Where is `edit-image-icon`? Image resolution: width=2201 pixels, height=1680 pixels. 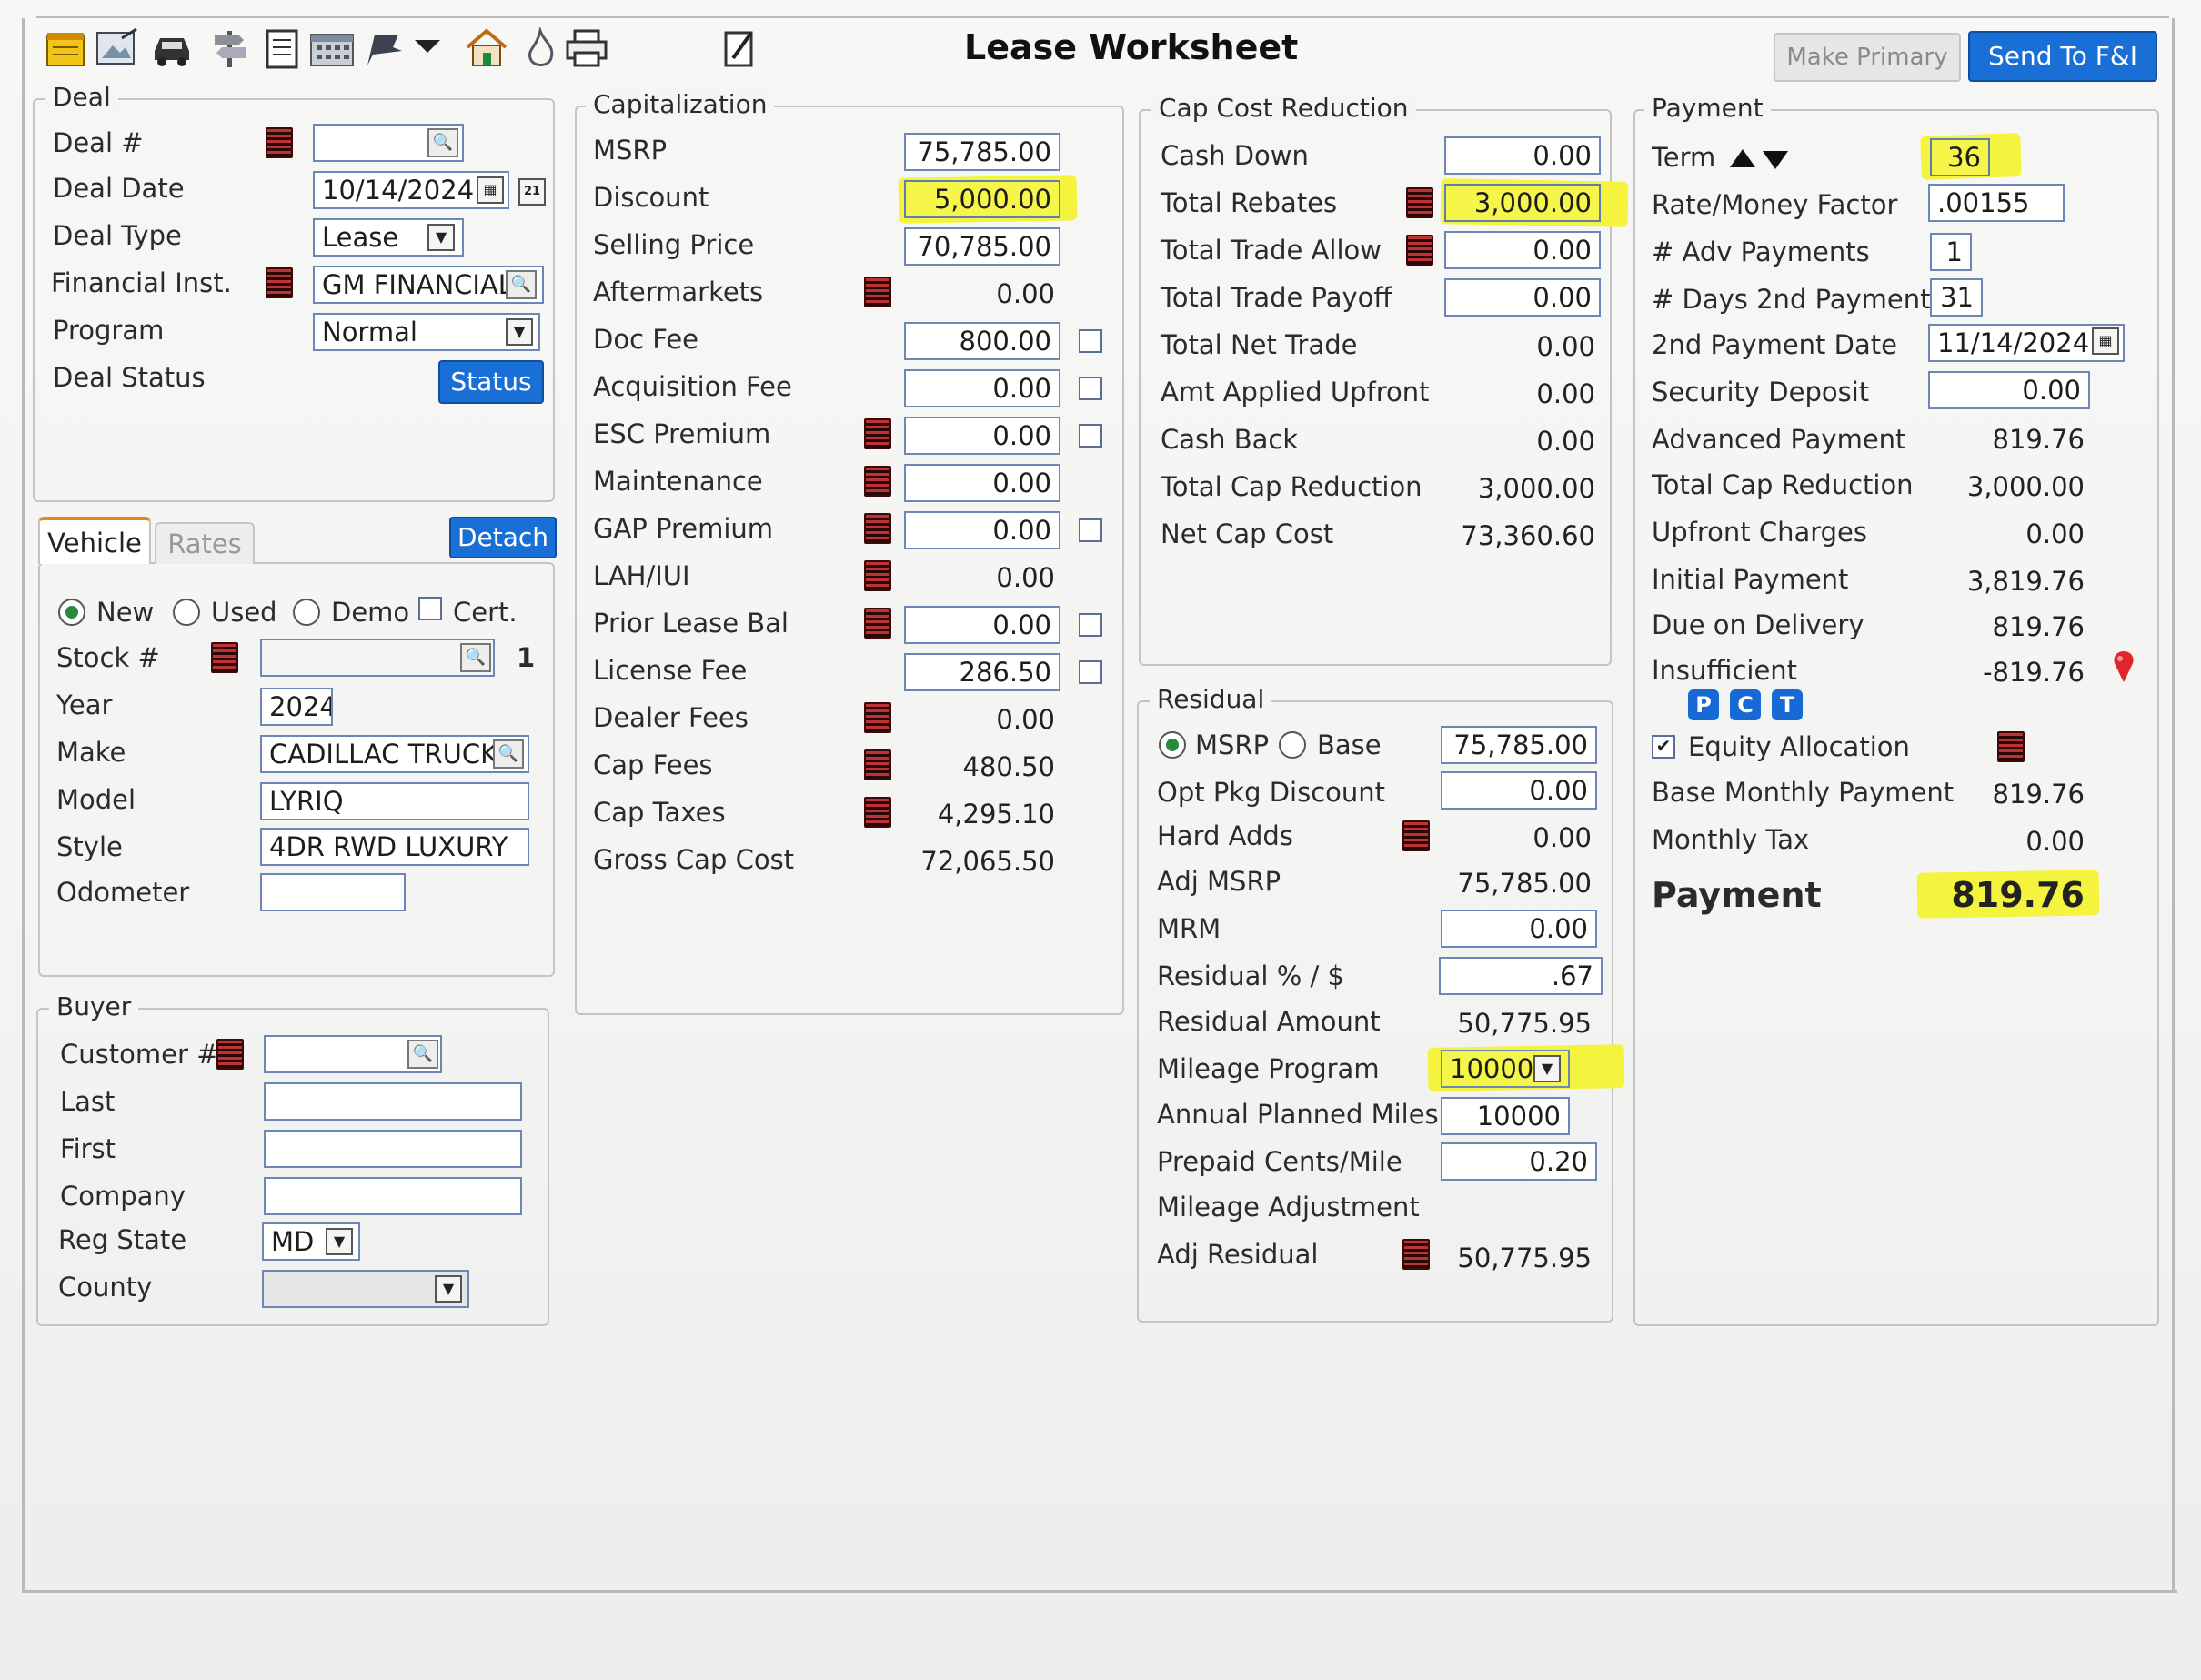 edit-image-icon is located at coordinates (117, 48).